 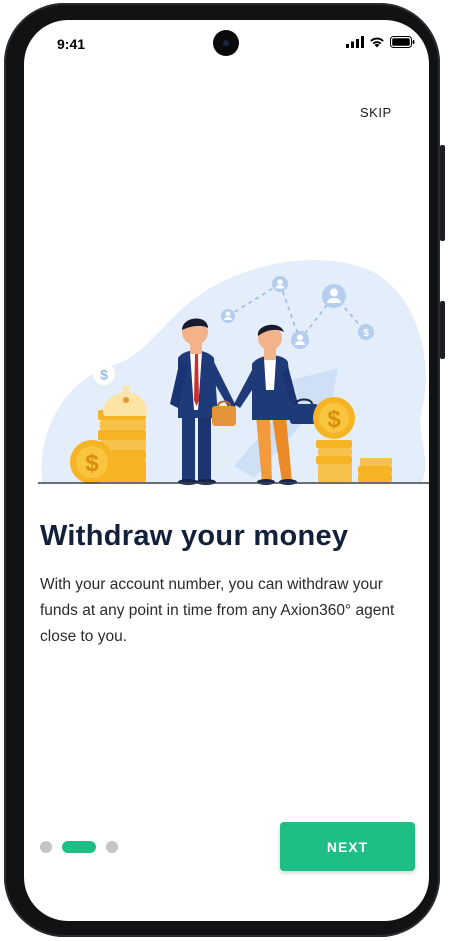 I want to click on battery-icon, so click(x=402, y=42).